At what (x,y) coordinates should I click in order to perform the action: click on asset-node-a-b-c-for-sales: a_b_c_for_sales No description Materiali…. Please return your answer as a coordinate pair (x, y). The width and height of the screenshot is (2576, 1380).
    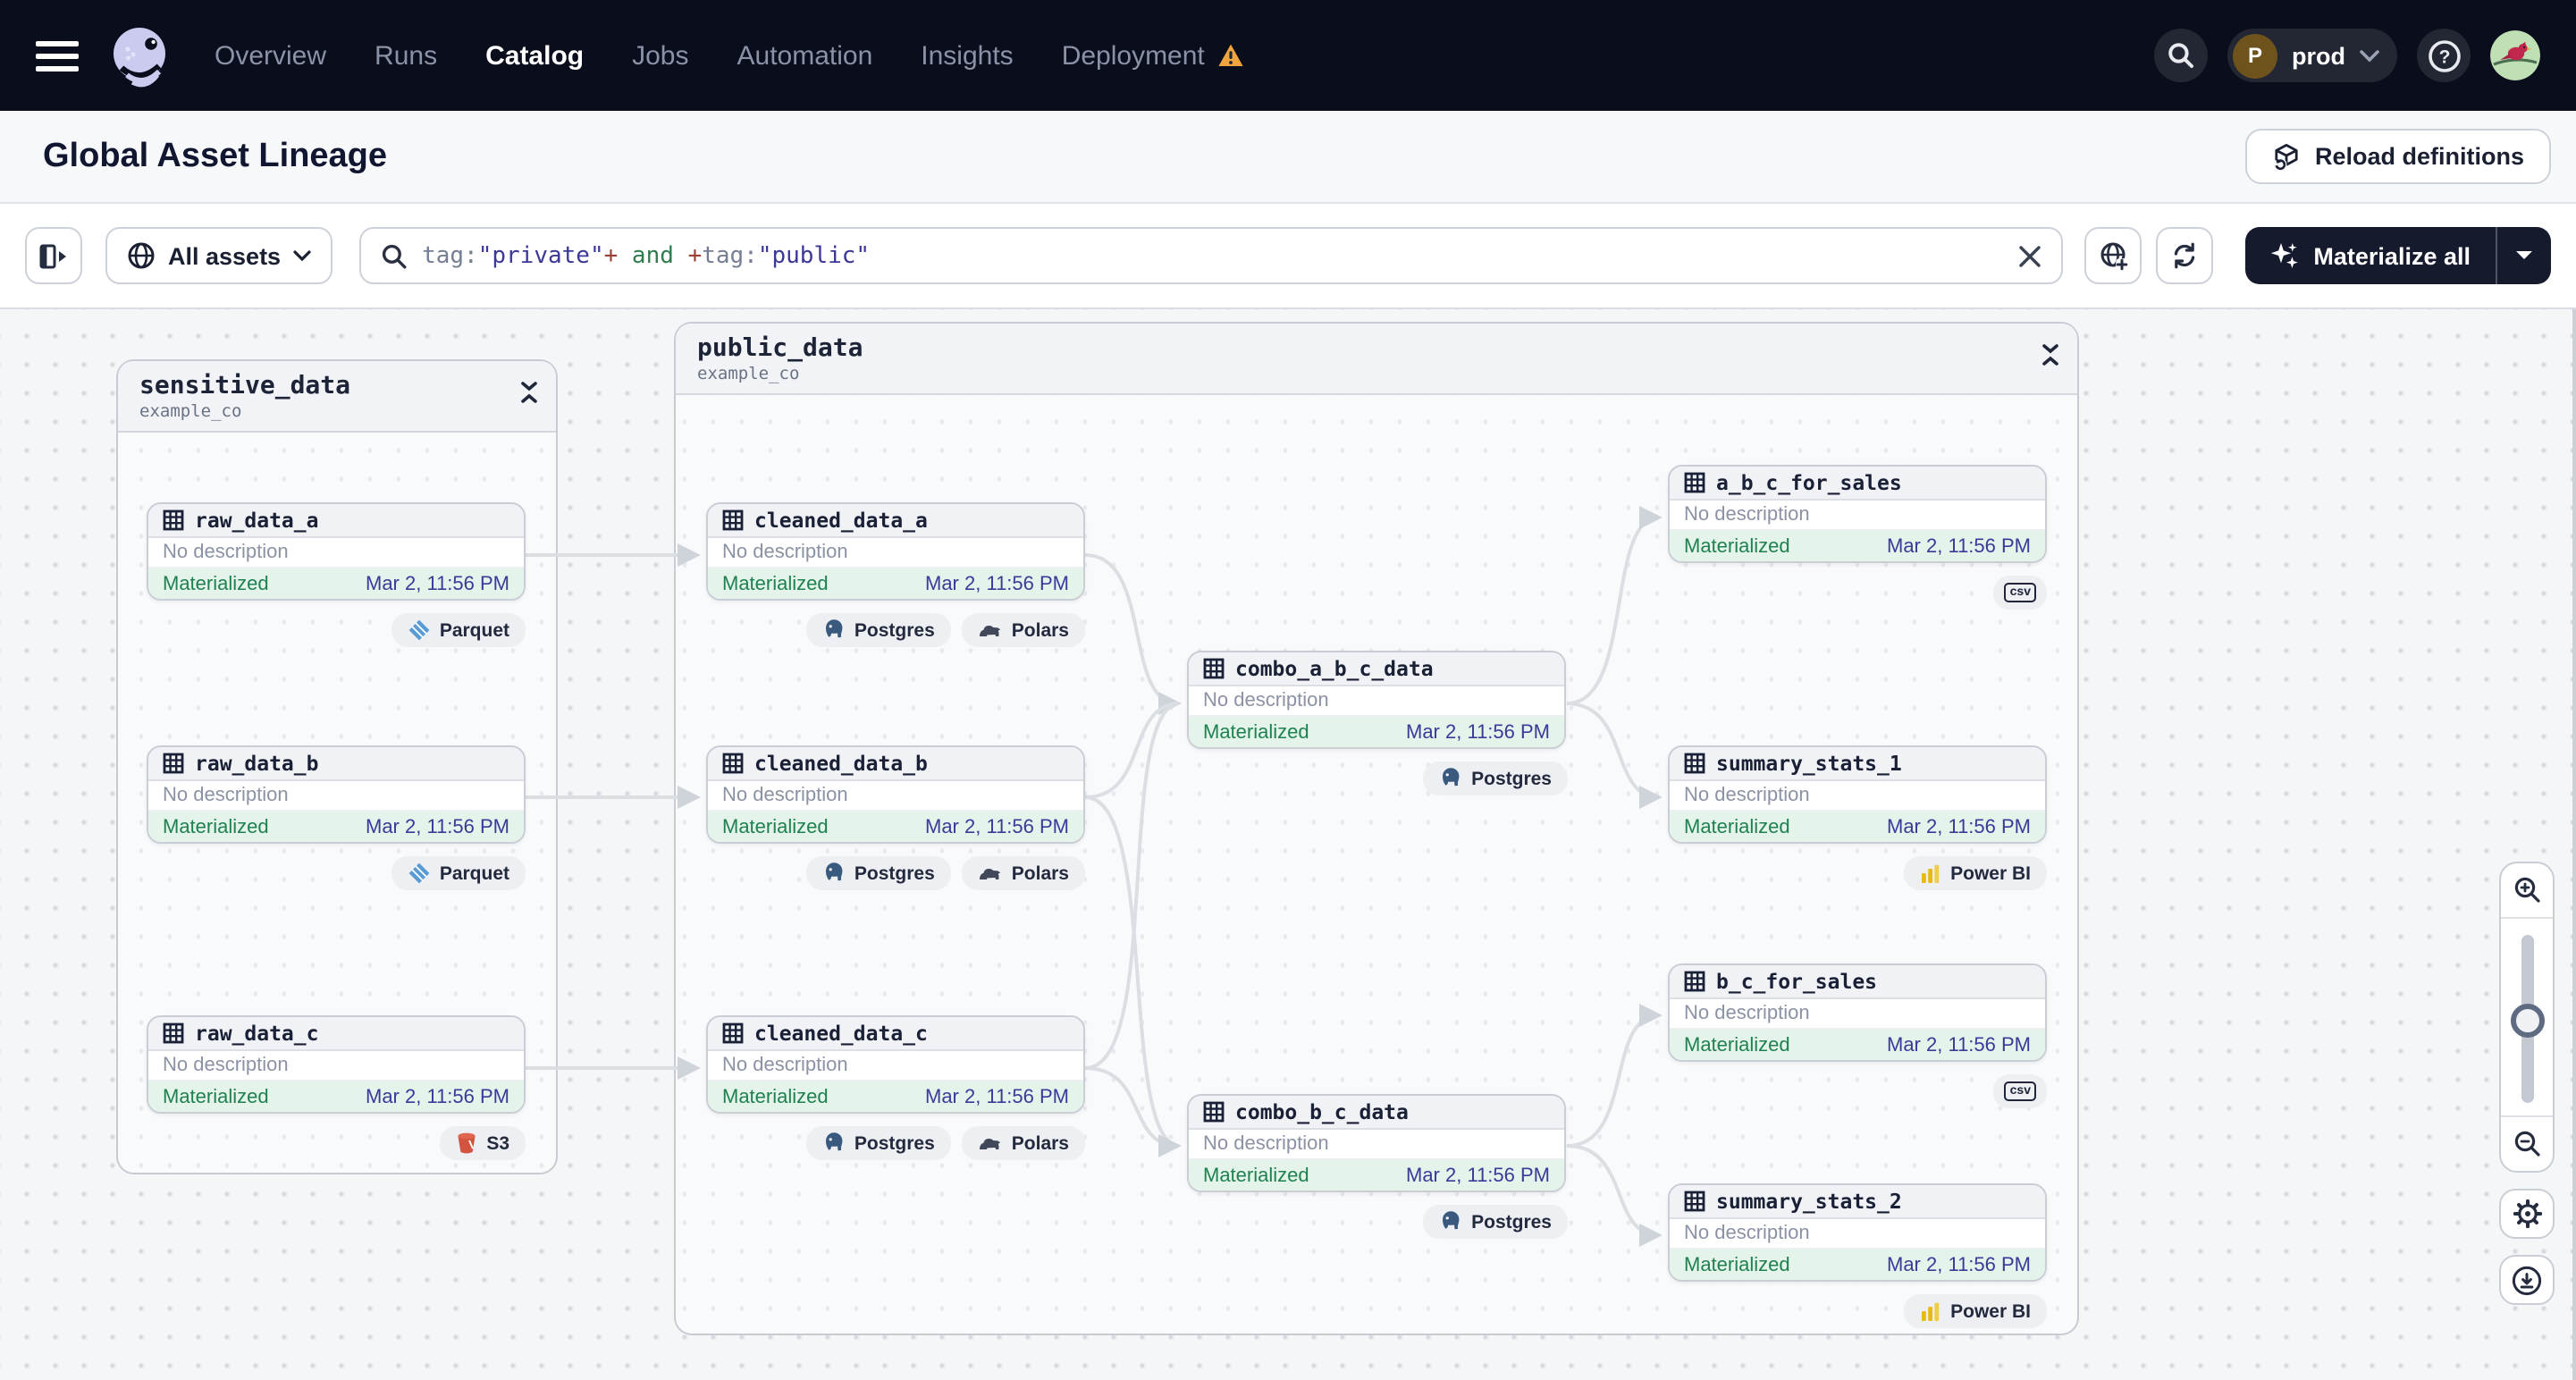
    Looking at the image, I should click on (1858, 514).